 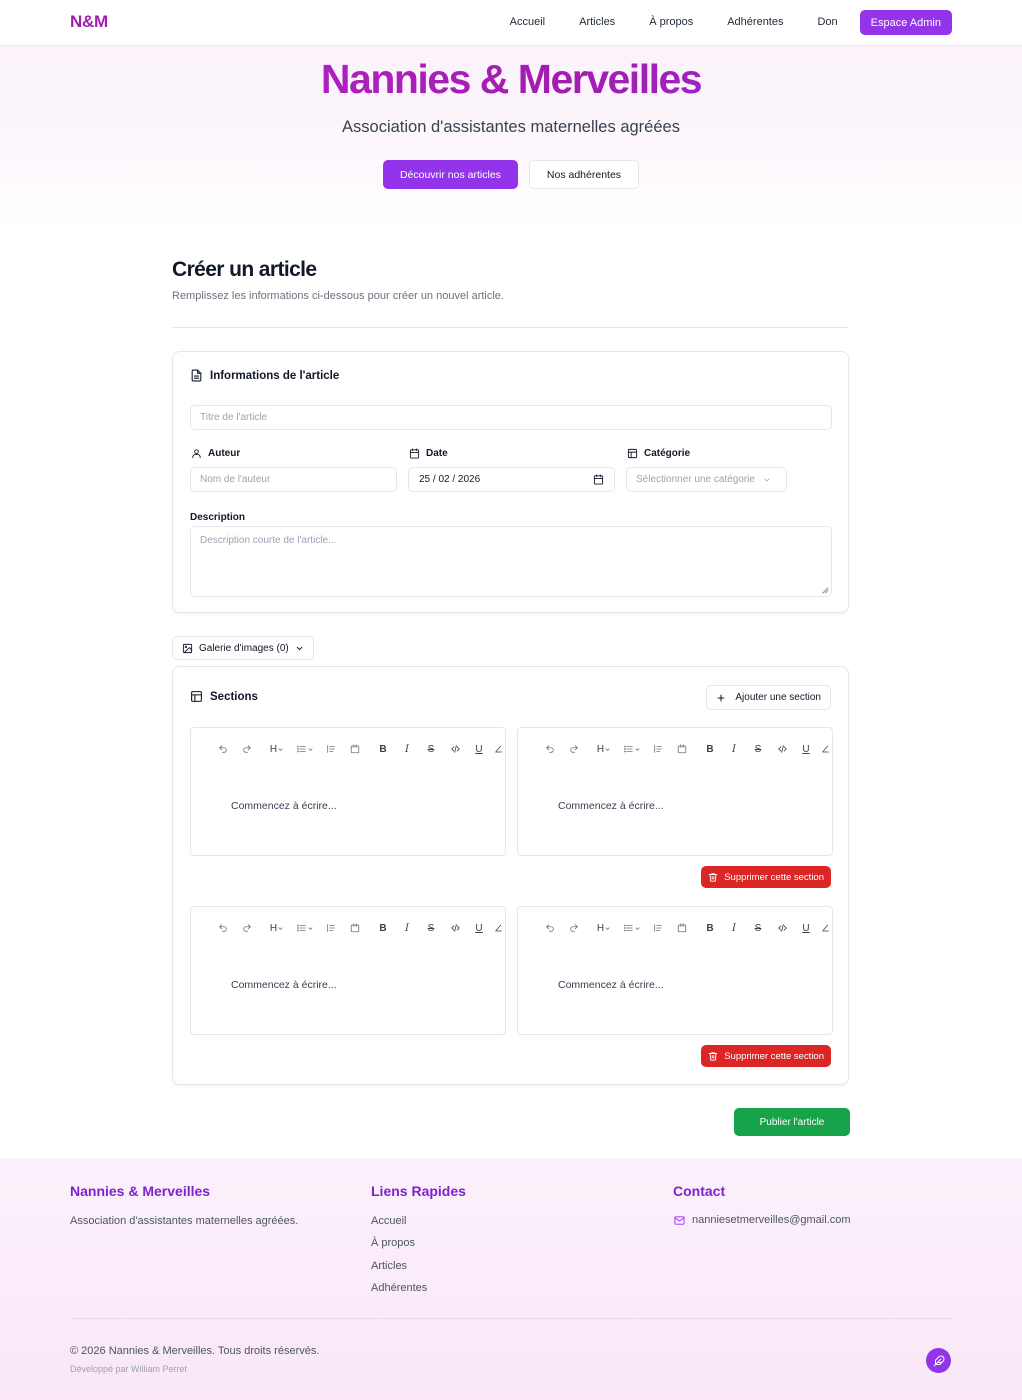 I want to click on add-section-button: Ajouter une section, so click(x=768, y=697).